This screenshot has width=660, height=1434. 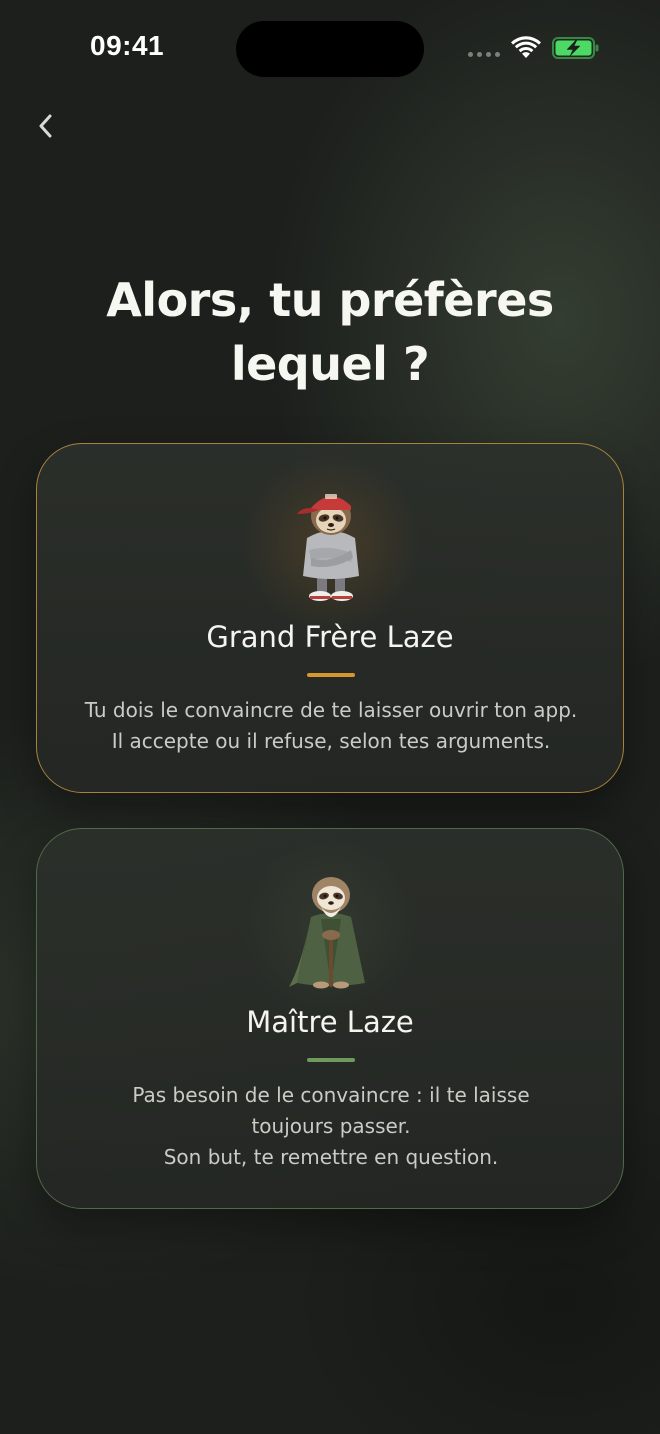 I want to click on sloth-cap-hoodie-avatar, so click(x=328, y=547).